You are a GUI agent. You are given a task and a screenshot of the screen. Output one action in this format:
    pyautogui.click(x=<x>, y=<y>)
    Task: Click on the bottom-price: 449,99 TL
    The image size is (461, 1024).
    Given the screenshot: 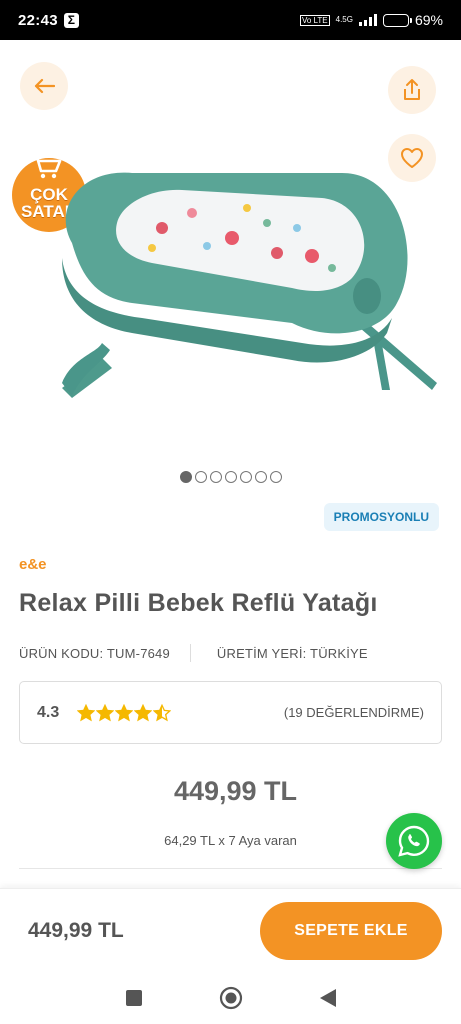 What is the action you would take?
    pyautogui.click(x=76, y=930)
    